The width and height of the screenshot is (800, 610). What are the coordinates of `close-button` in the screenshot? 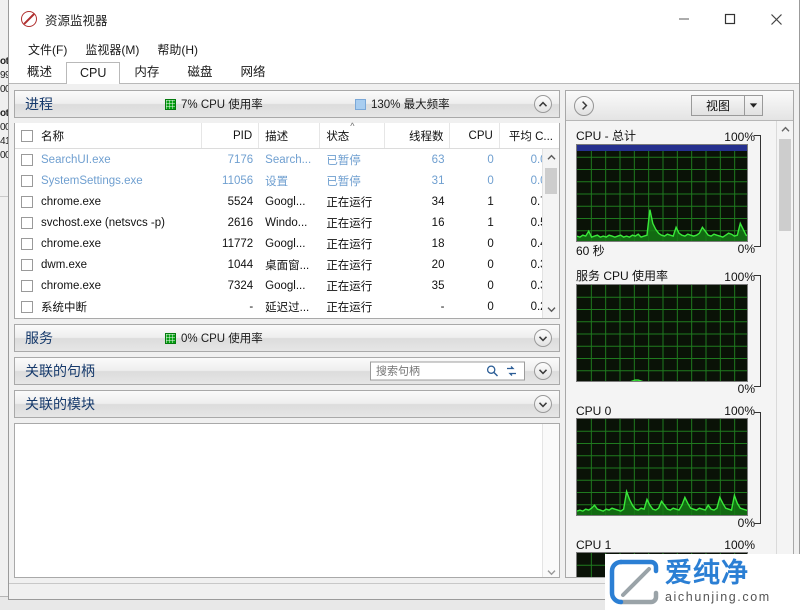 It's located at (776, 19).